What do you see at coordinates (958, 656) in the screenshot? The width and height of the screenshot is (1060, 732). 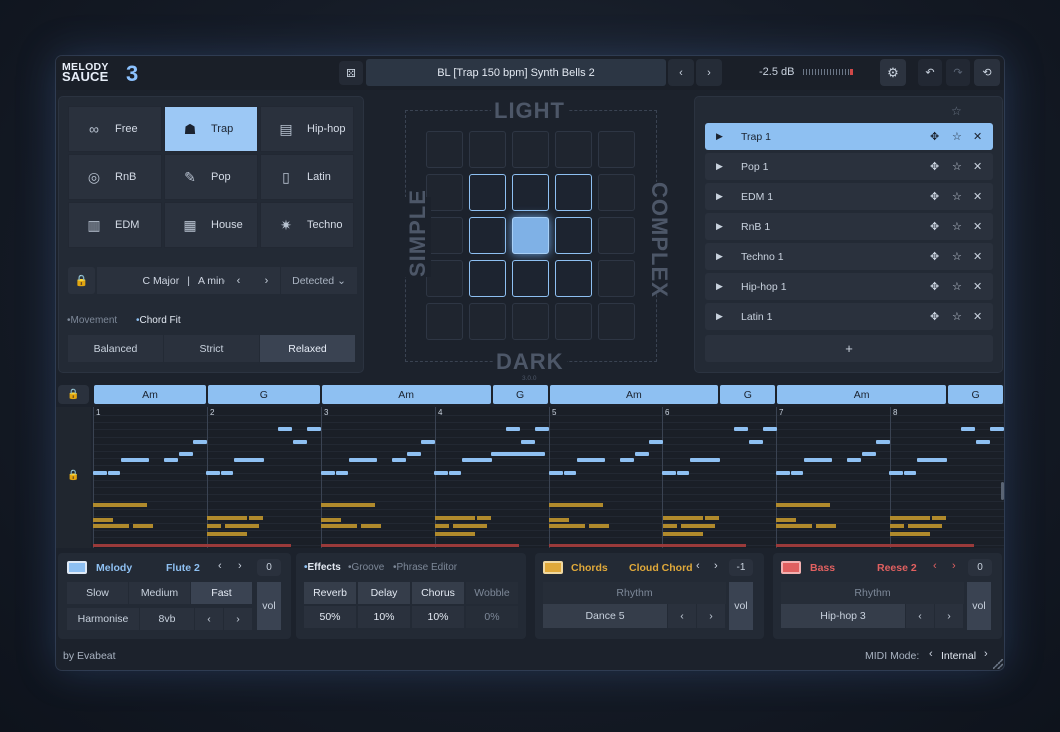 I see `midi-mode-value: Internal` at bounding box center [958, 656].